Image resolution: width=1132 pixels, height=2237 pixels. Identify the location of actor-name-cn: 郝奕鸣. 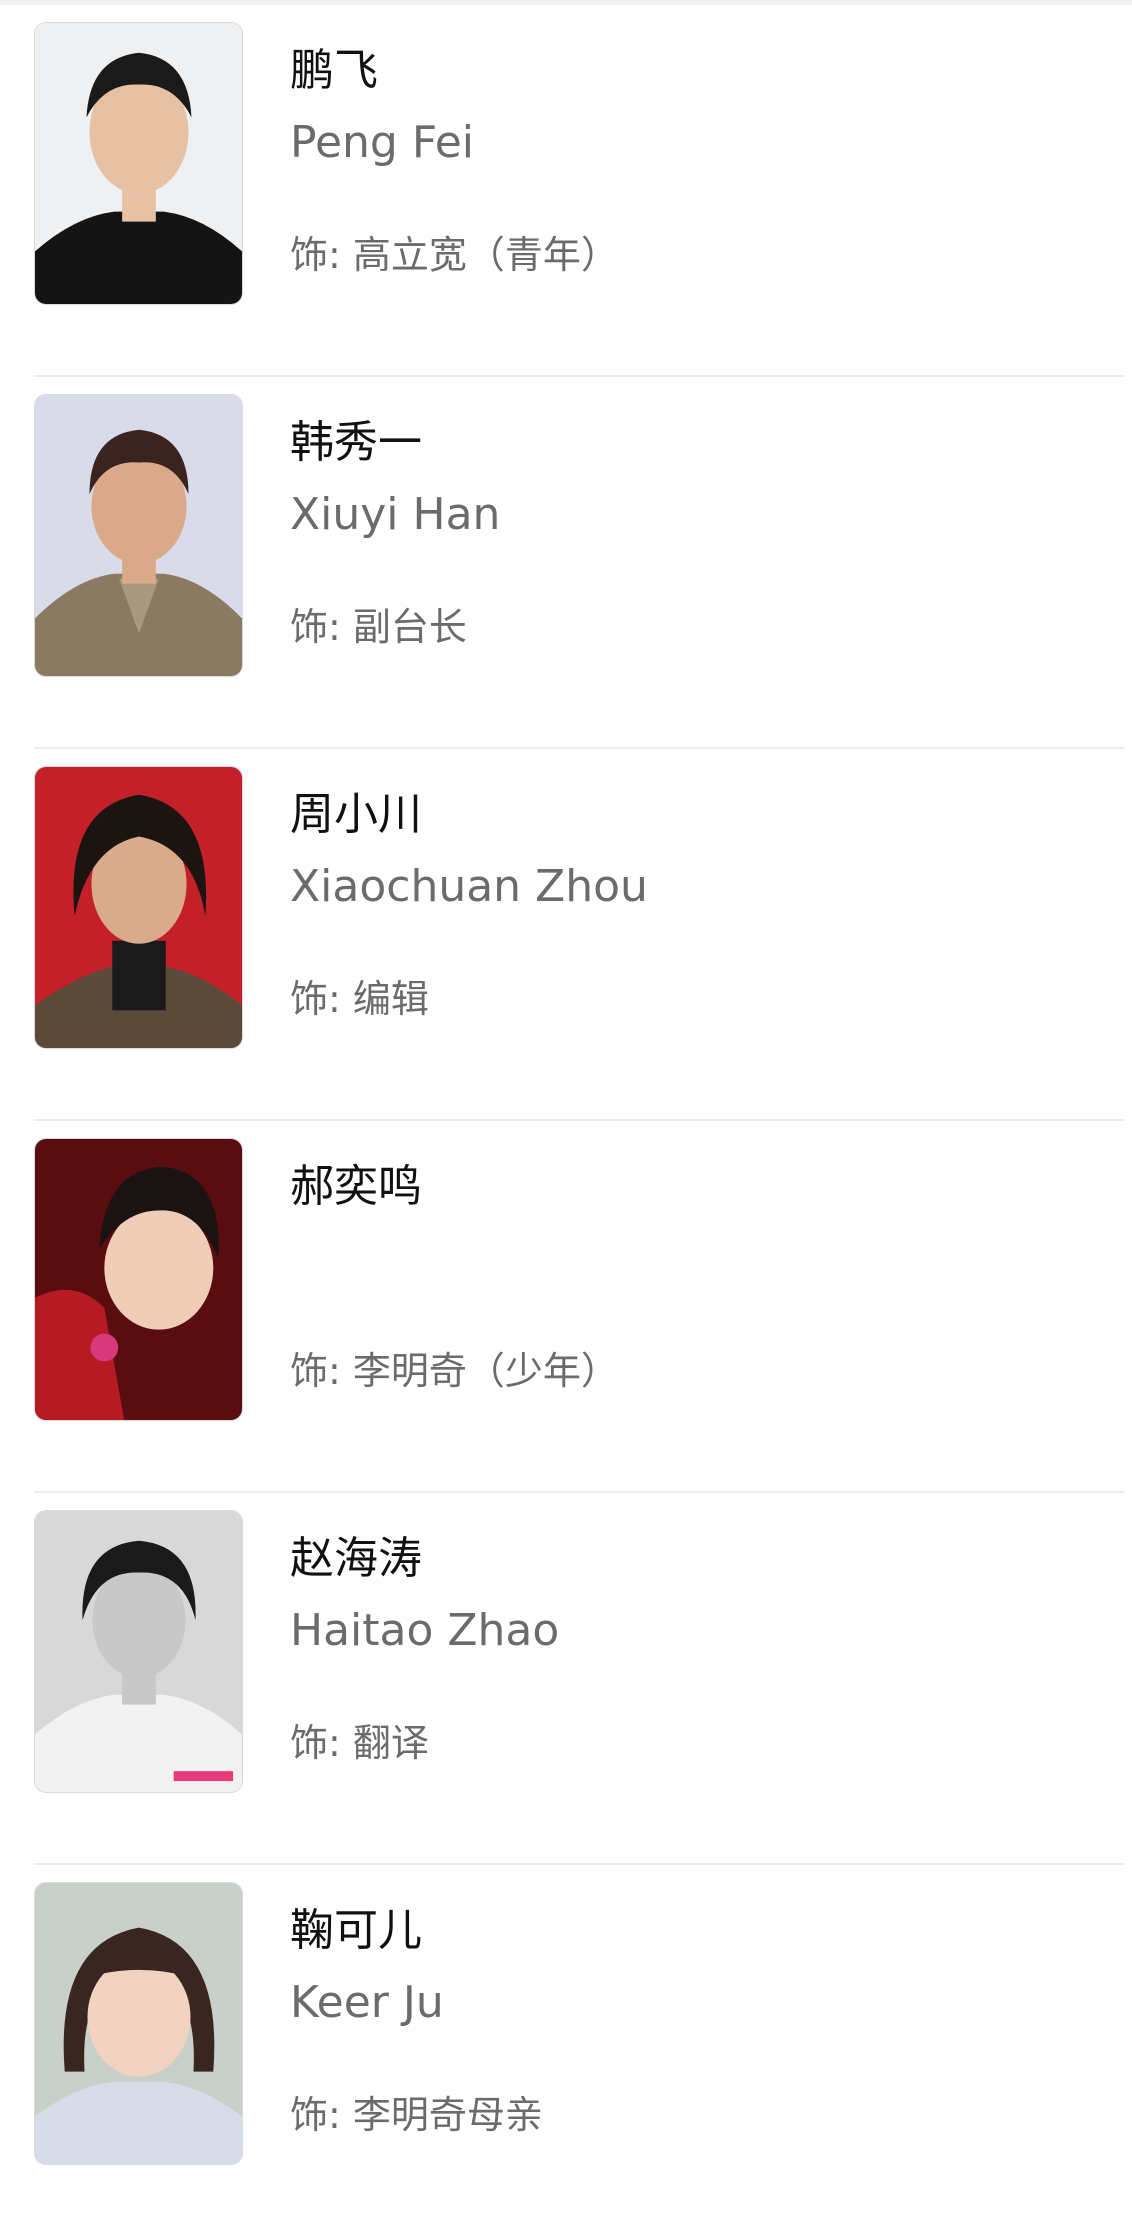
(356, 1186).